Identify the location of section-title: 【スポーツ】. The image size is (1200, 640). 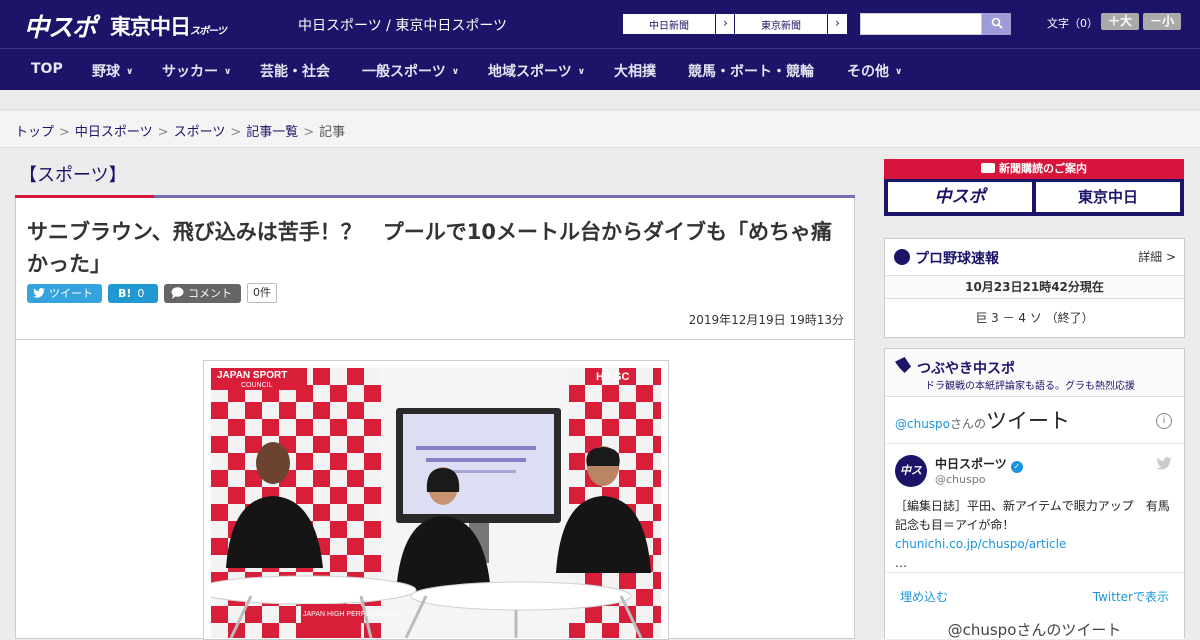
(73, 175).